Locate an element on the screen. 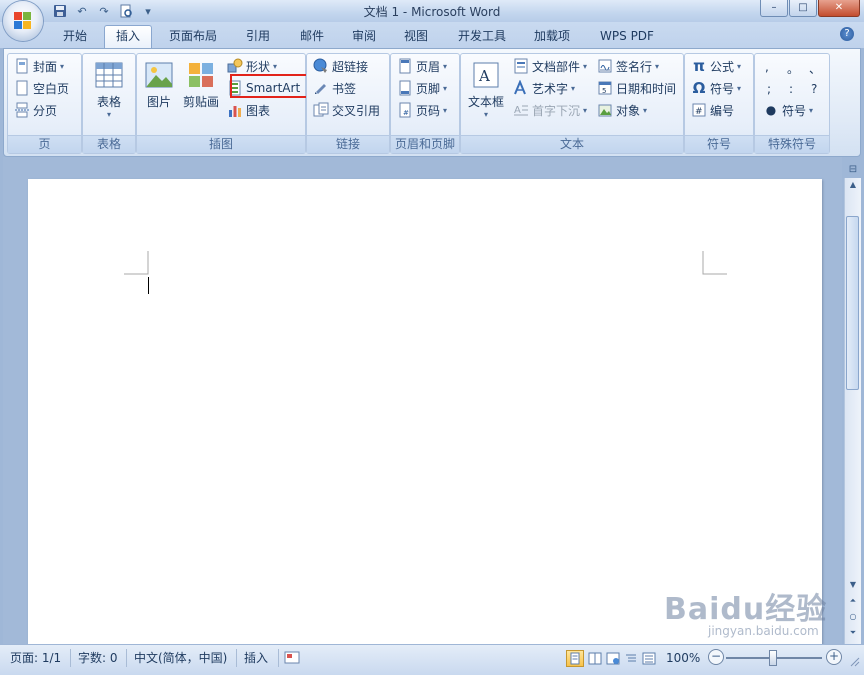 The height and width of the screenshot is (675, 864). print-layout-icon is located at coordinates (575, 658).